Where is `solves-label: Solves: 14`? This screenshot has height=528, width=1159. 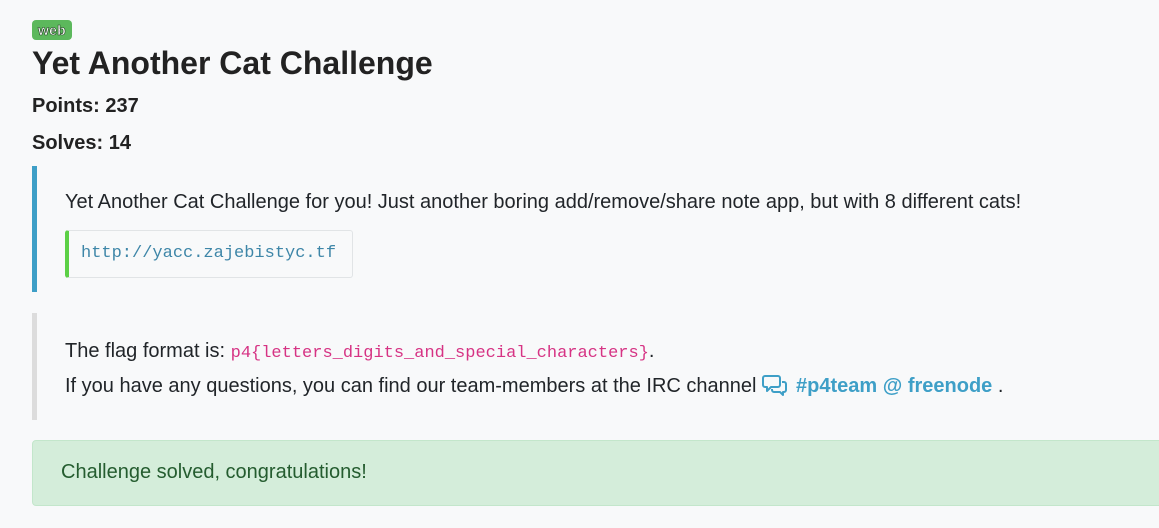
solves-label: Solves: 14 is located at coordinates (81, 143).